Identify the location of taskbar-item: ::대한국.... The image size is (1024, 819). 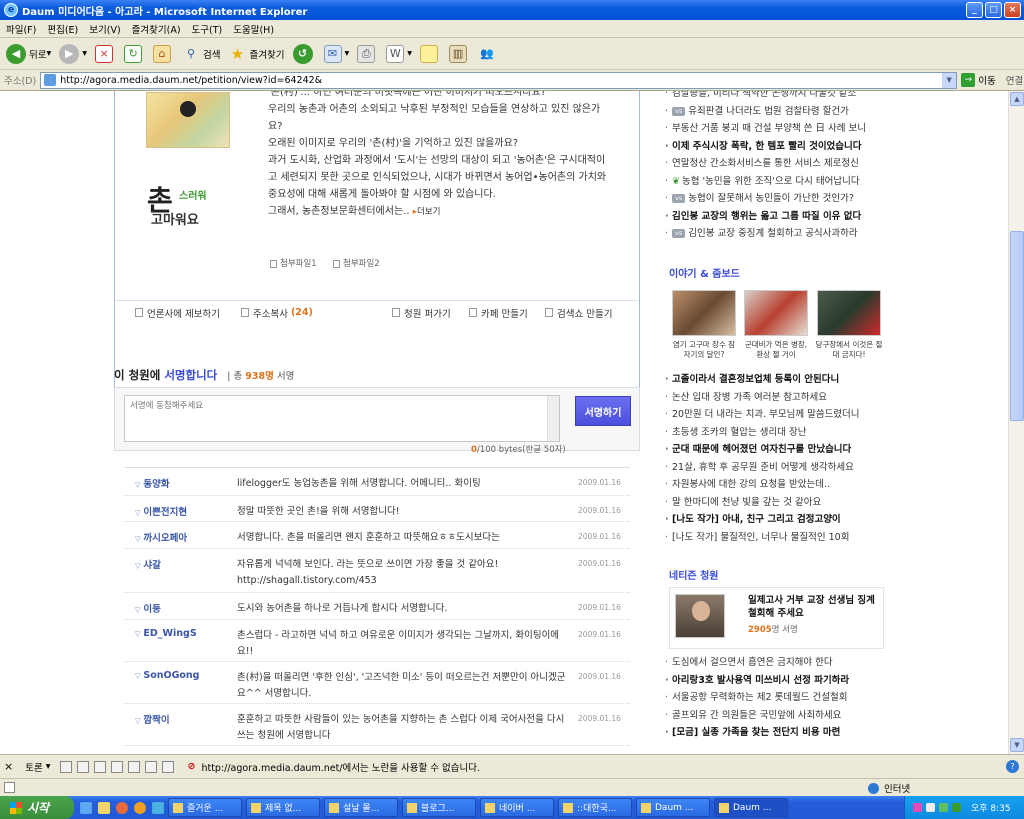
(595, 807).